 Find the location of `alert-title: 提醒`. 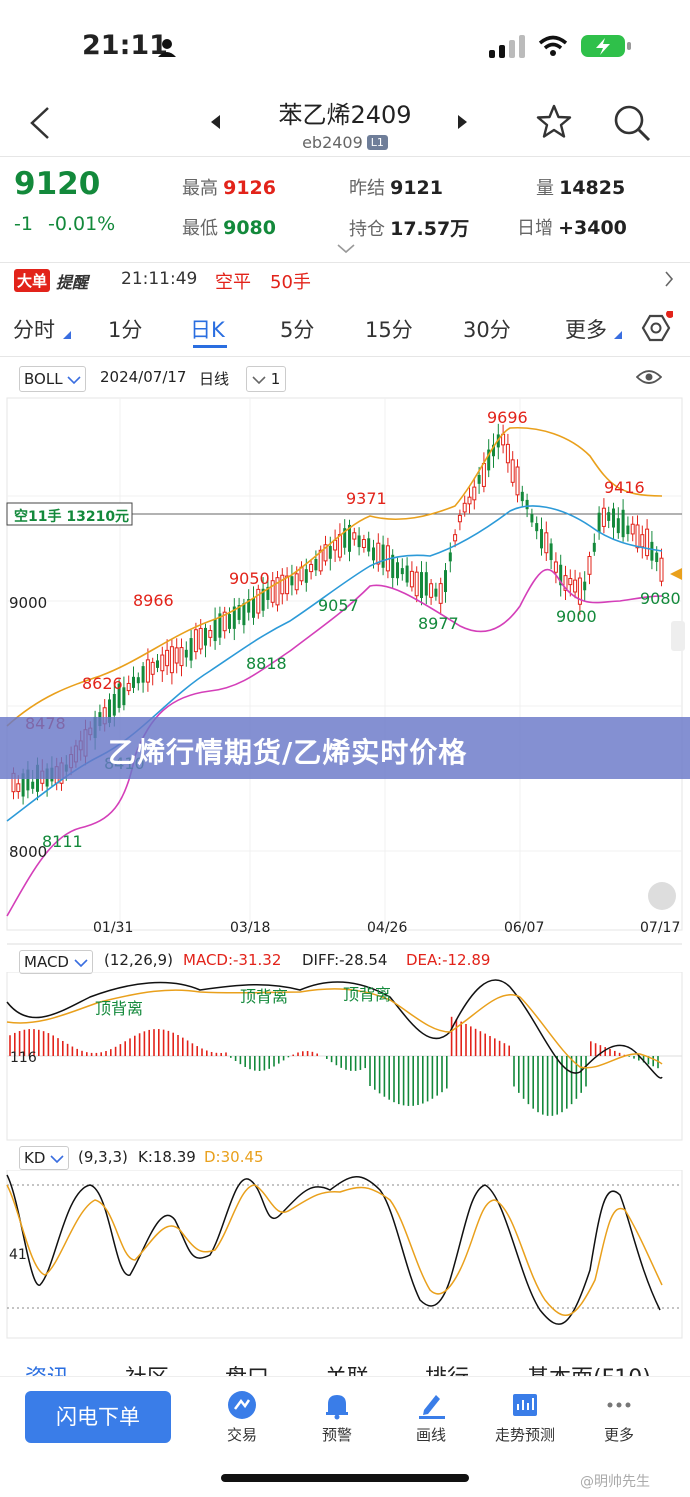

alert-title: 提醒 is located at coordinates (72, 282).